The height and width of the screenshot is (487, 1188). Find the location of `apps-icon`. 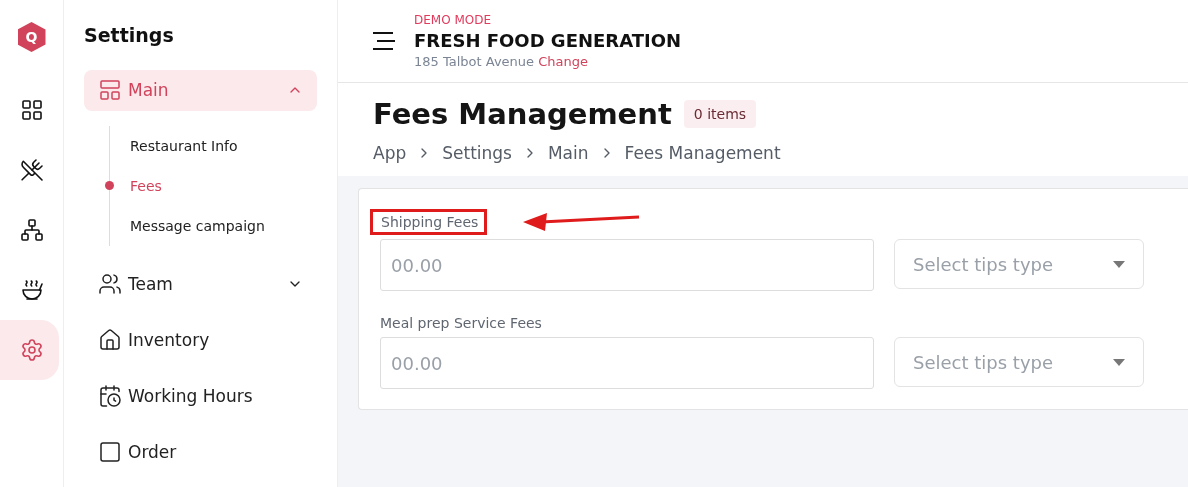

apps-icon is located at coordinates (110, 90).